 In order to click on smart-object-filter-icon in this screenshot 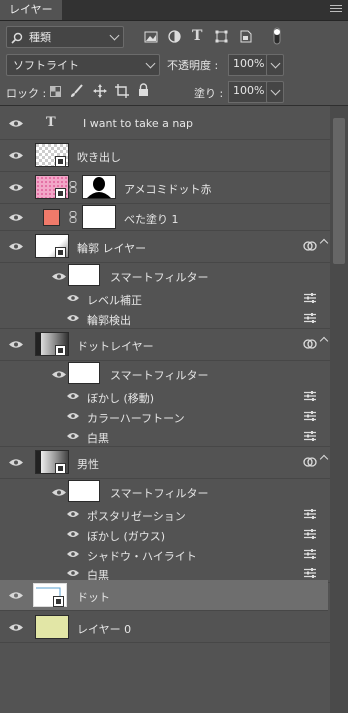, I will do `click(246, 36)`.